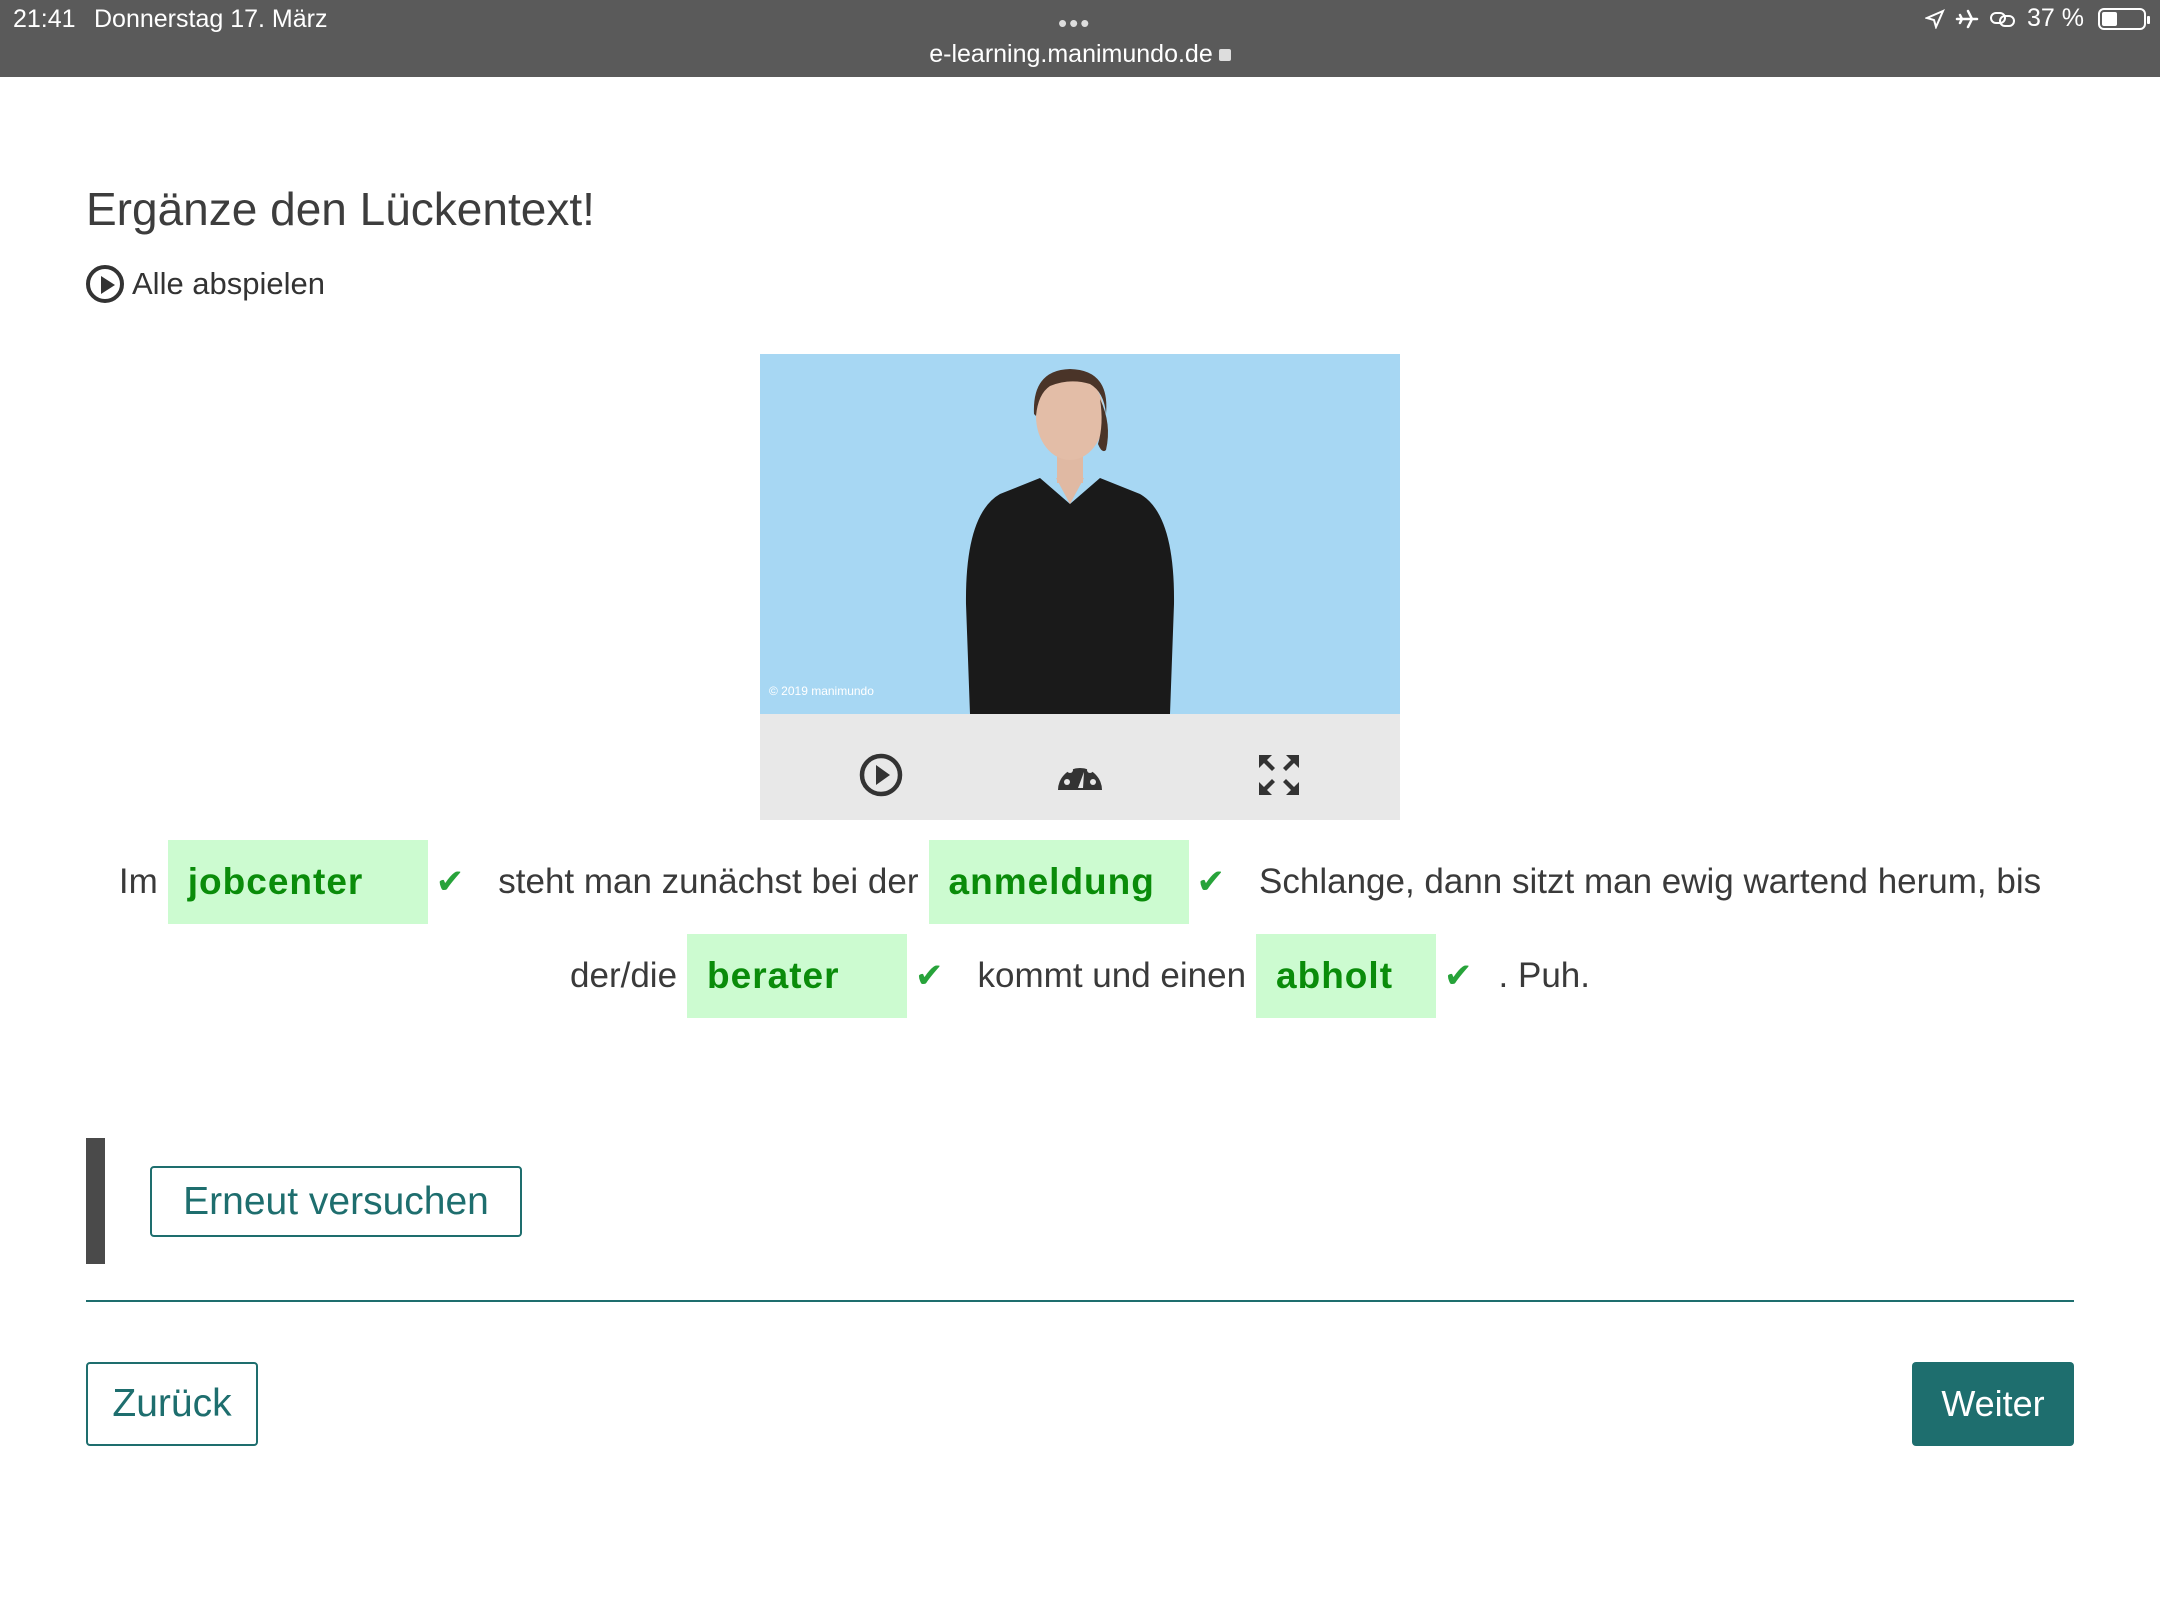  What do you see at coordinates (1224, 55) in the screenshot?
I see `lock-icon` at bounding box center [1224, 55].